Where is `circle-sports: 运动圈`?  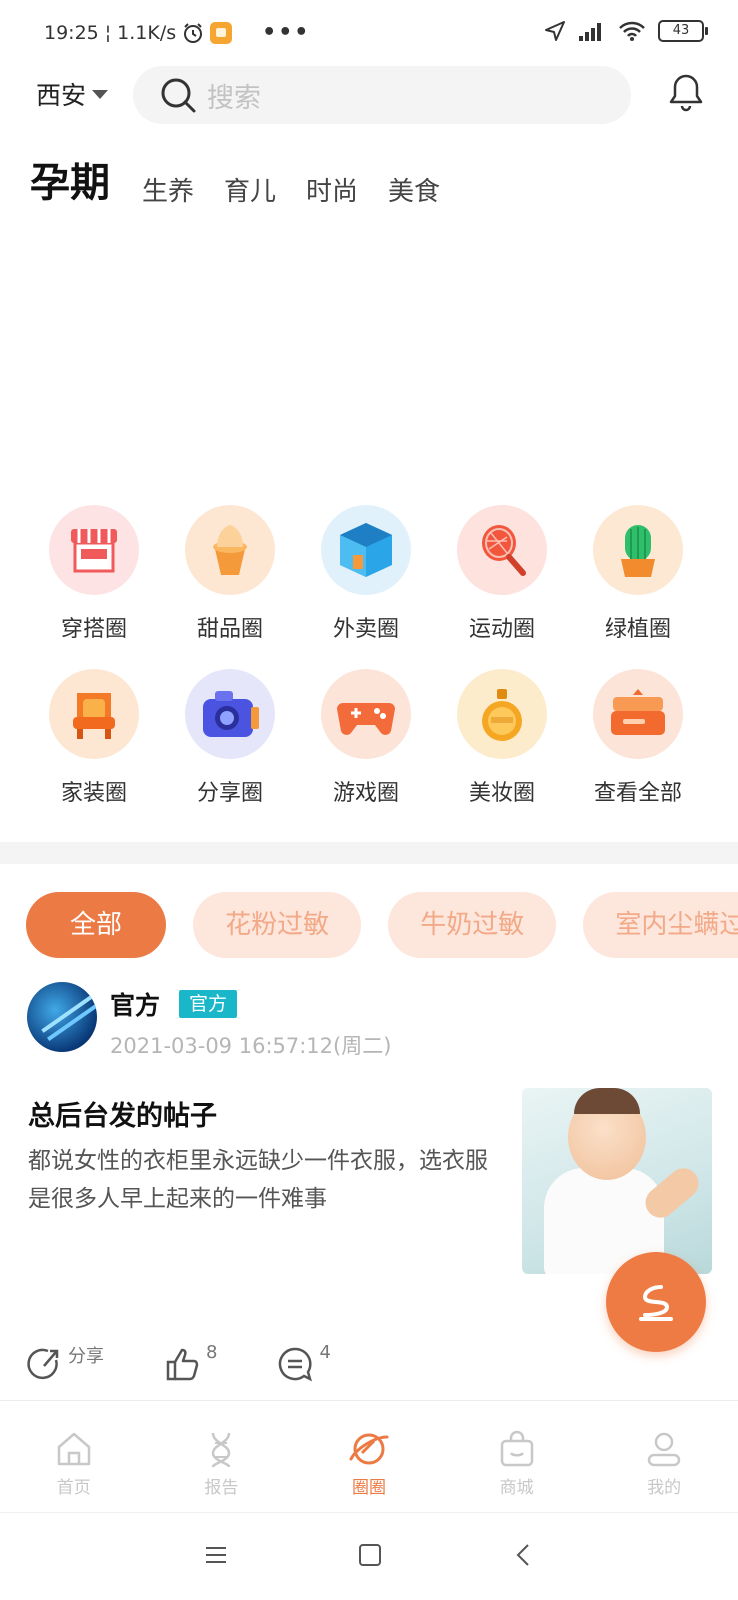
circle-sports: 运动圈 is located at coordinates (502, 574).